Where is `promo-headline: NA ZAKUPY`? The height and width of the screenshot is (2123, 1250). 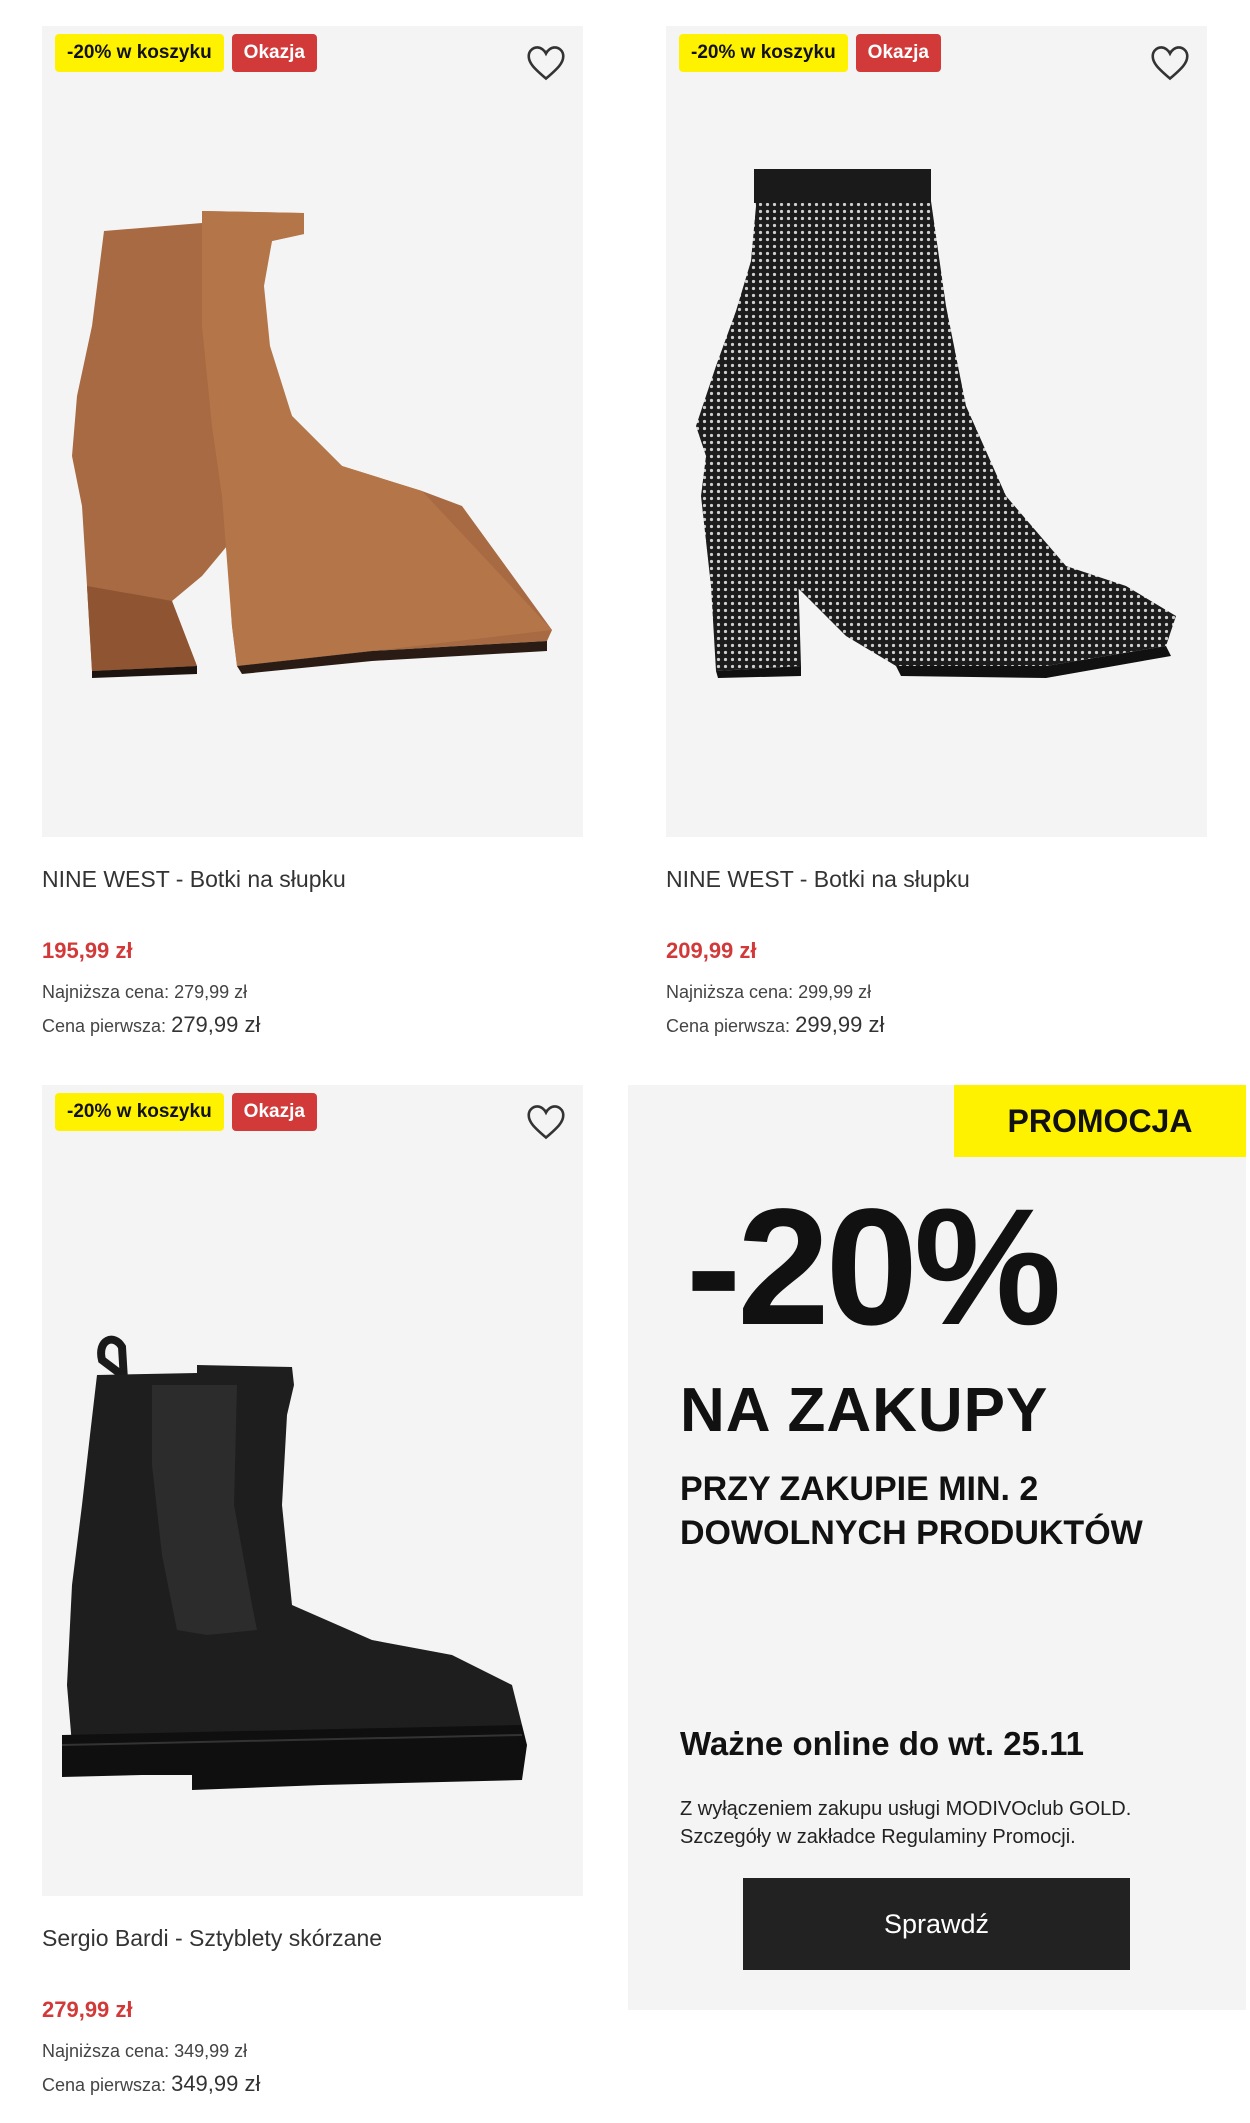
promo-headline: NA ZAKUPY is located at coordinates (864, 1410).